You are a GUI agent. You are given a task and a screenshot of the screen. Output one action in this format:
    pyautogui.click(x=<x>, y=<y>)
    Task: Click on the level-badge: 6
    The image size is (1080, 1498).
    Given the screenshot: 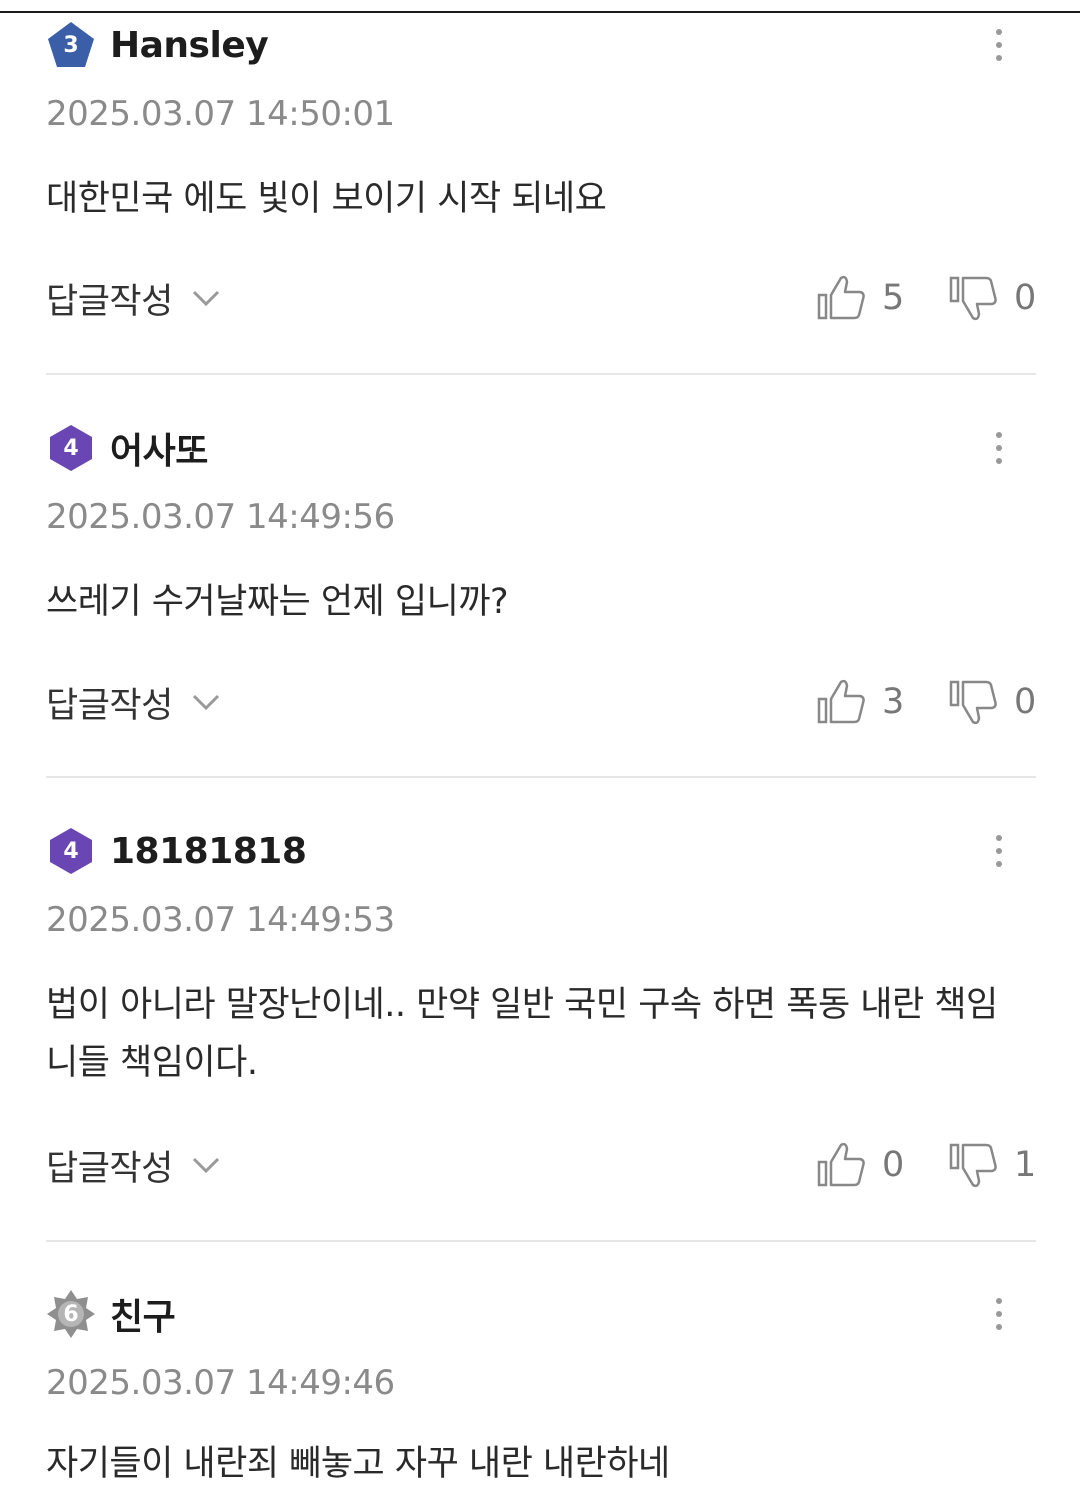 What is the action you would take?
    pyautogui.click(x=71, y=1314)
    